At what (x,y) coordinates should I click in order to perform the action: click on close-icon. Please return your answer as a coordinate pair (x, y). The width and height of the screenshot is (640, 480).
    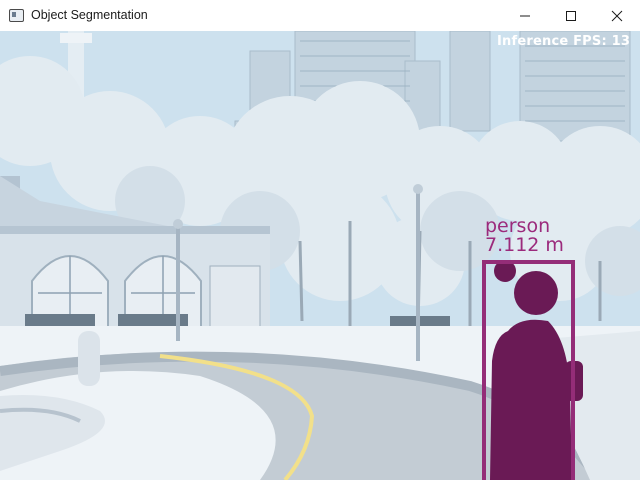
    Looking at the image, I should click on (617, 15).